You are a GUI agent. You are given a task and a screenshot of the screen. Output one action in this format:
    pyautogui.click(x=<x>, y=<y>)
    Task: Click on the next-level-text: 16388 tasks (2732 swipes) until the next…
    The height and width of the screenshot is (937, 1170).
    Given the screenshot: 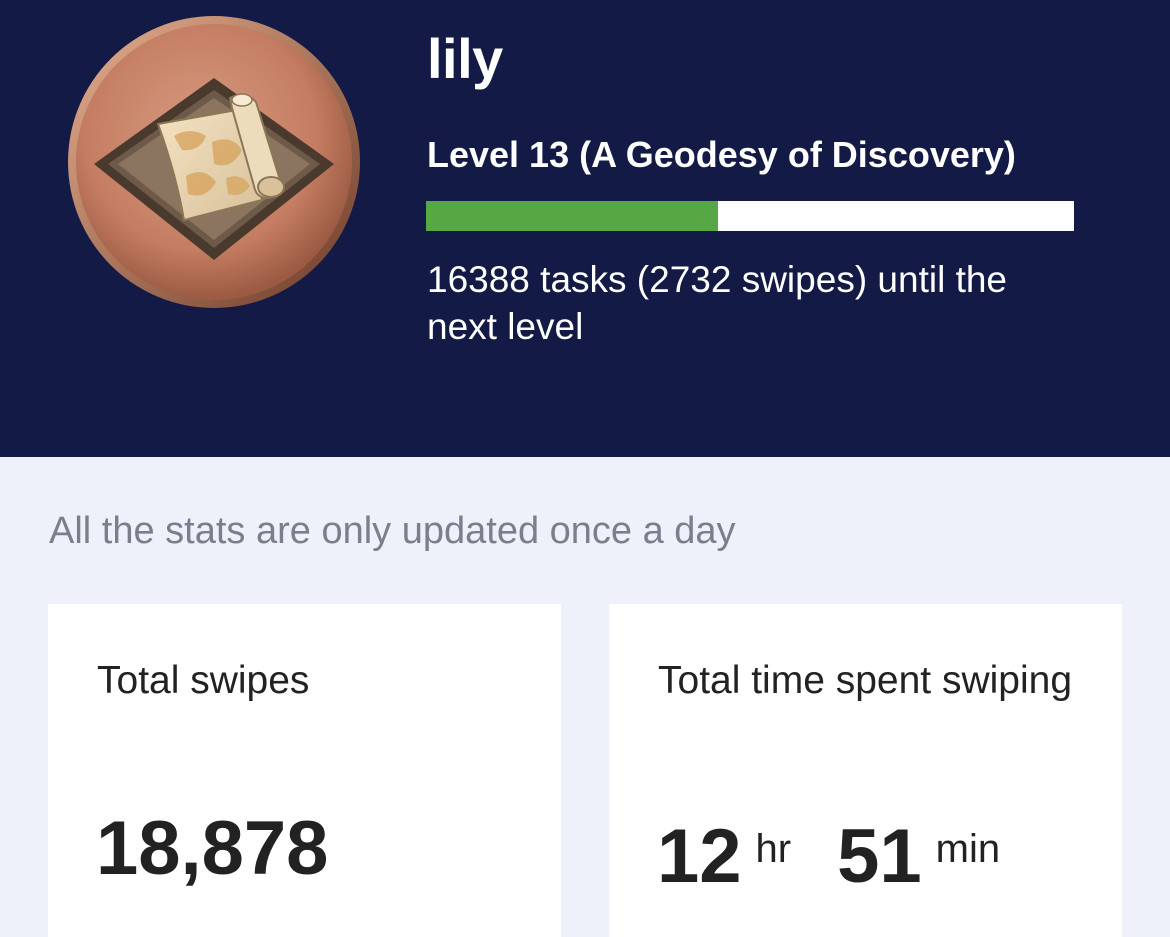 What is the action you would take?
    pyautogui.click(x=717, y=303)
    